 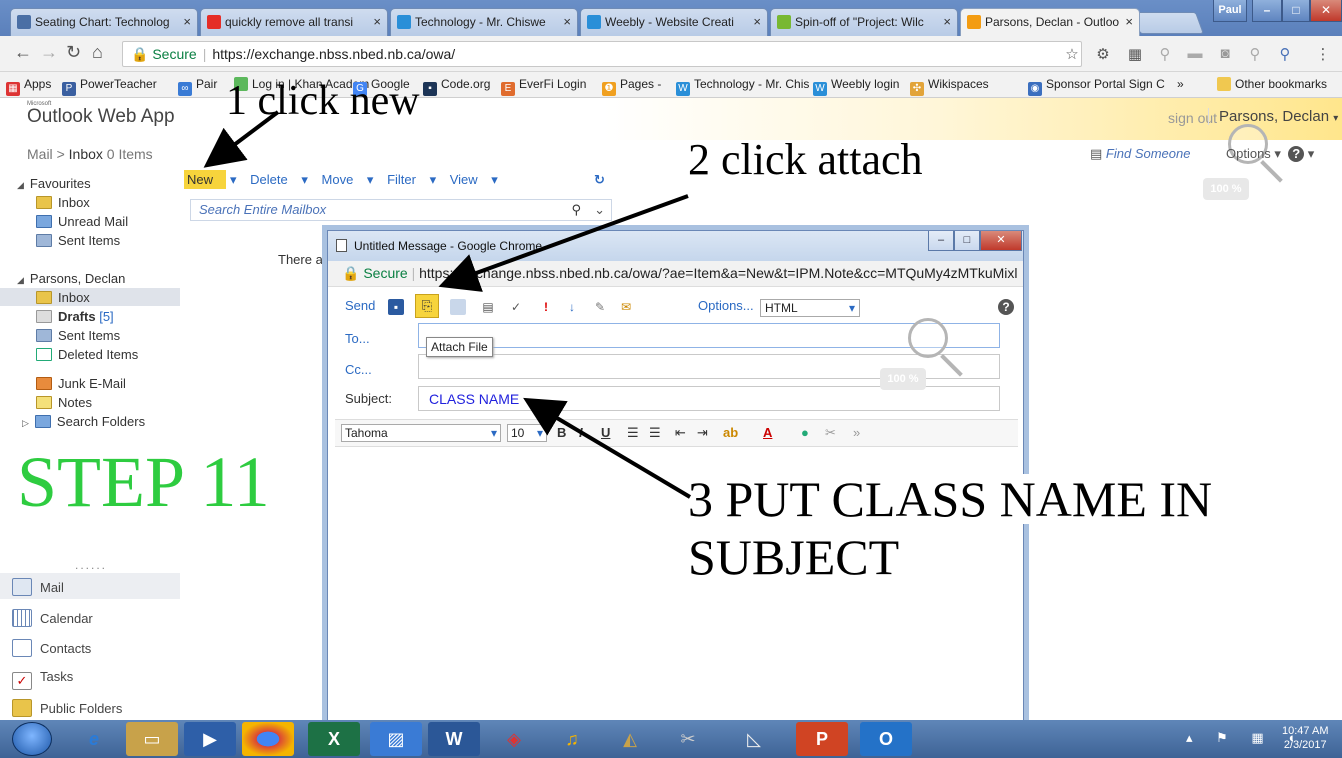 What do you see at coordinates (52, 618) in the screenshot?
I see `nav-calendar: Calendar` at bounding box center [52, 618].